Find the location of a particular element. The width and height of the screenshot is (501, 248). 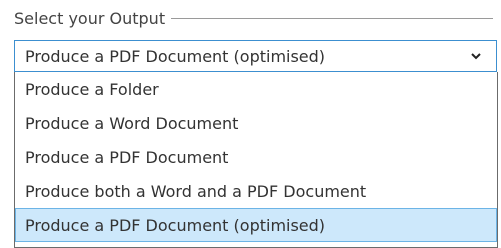

option-label: Produce a PDF Document (optimised) is located at coordinates (175, 225).